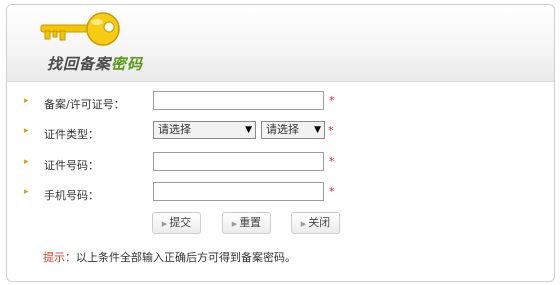  What do you see at coordinates (238, 100) in the screenshot?
I see `license-number-input` at bounding box center [238, 100].